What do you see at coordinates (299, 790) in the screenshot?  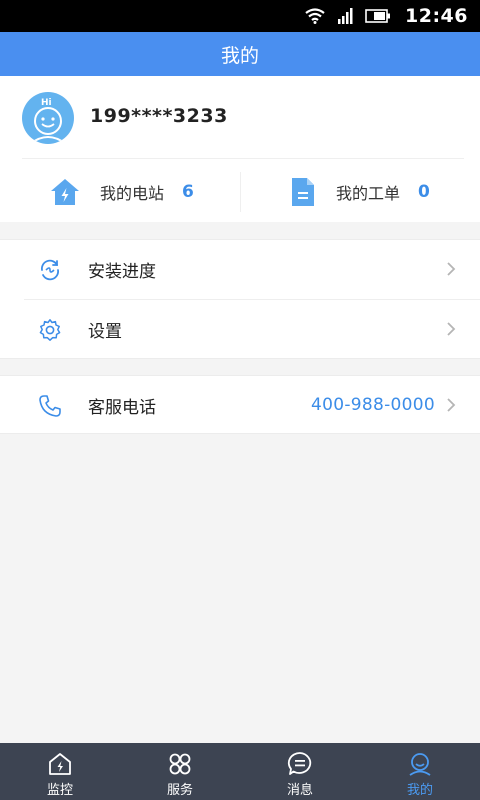 I see `tab-label: 消息` at bounding box center [299, 790].